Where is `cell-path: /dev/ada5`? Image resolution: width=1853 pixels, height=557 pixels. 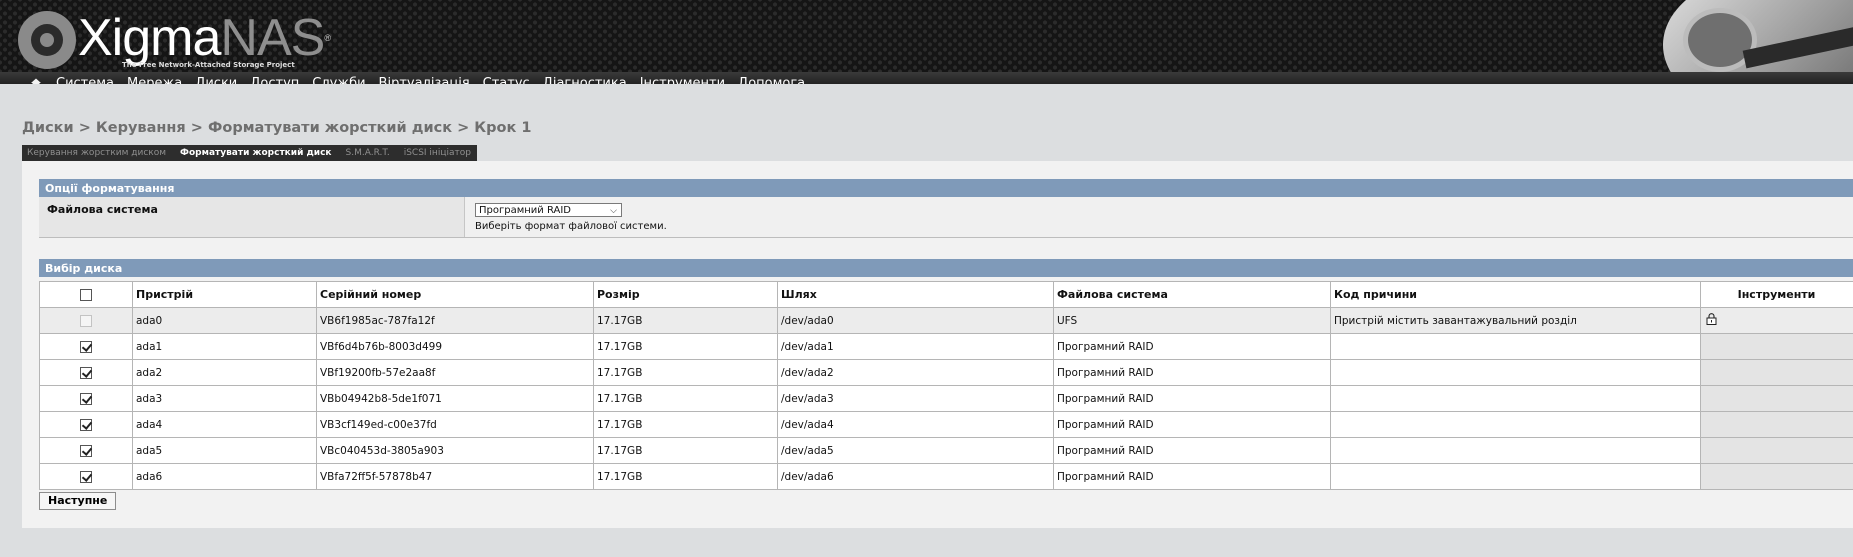 cell-path: /dev/ada5 is located at coordinates (915, 450).